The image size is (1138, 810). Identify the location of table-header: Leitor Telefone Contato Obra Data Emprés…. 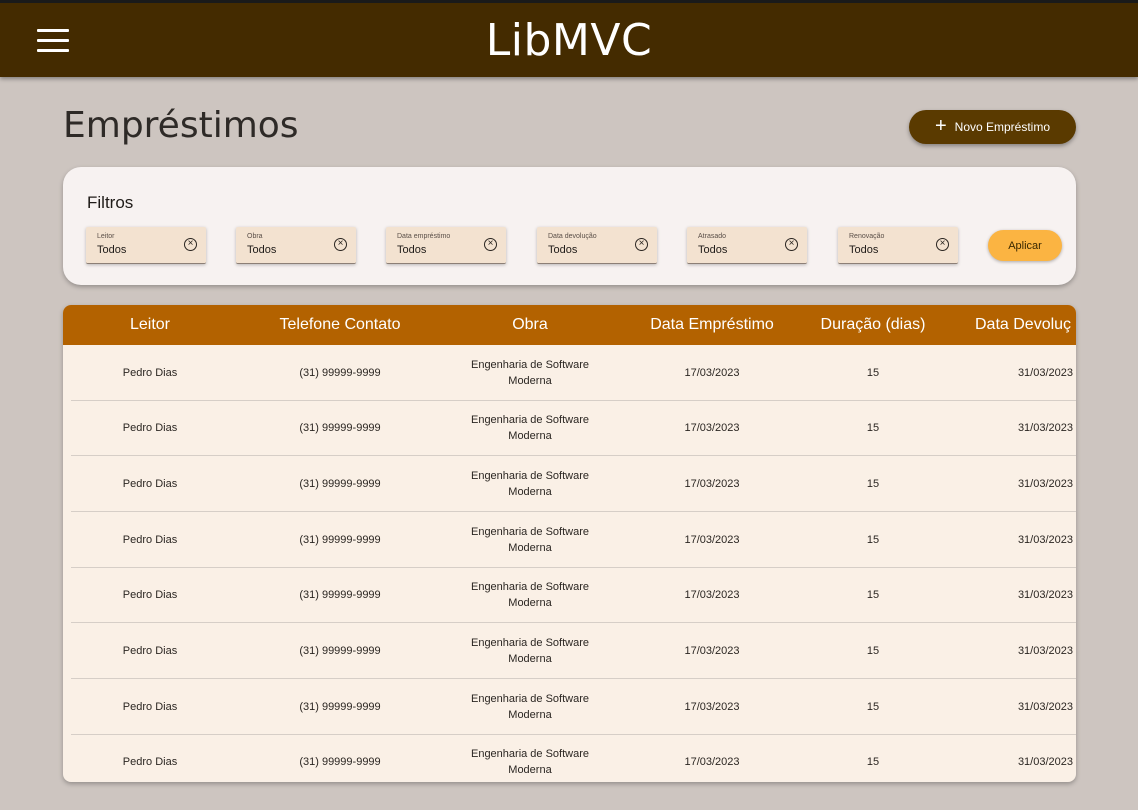
(569, 325).